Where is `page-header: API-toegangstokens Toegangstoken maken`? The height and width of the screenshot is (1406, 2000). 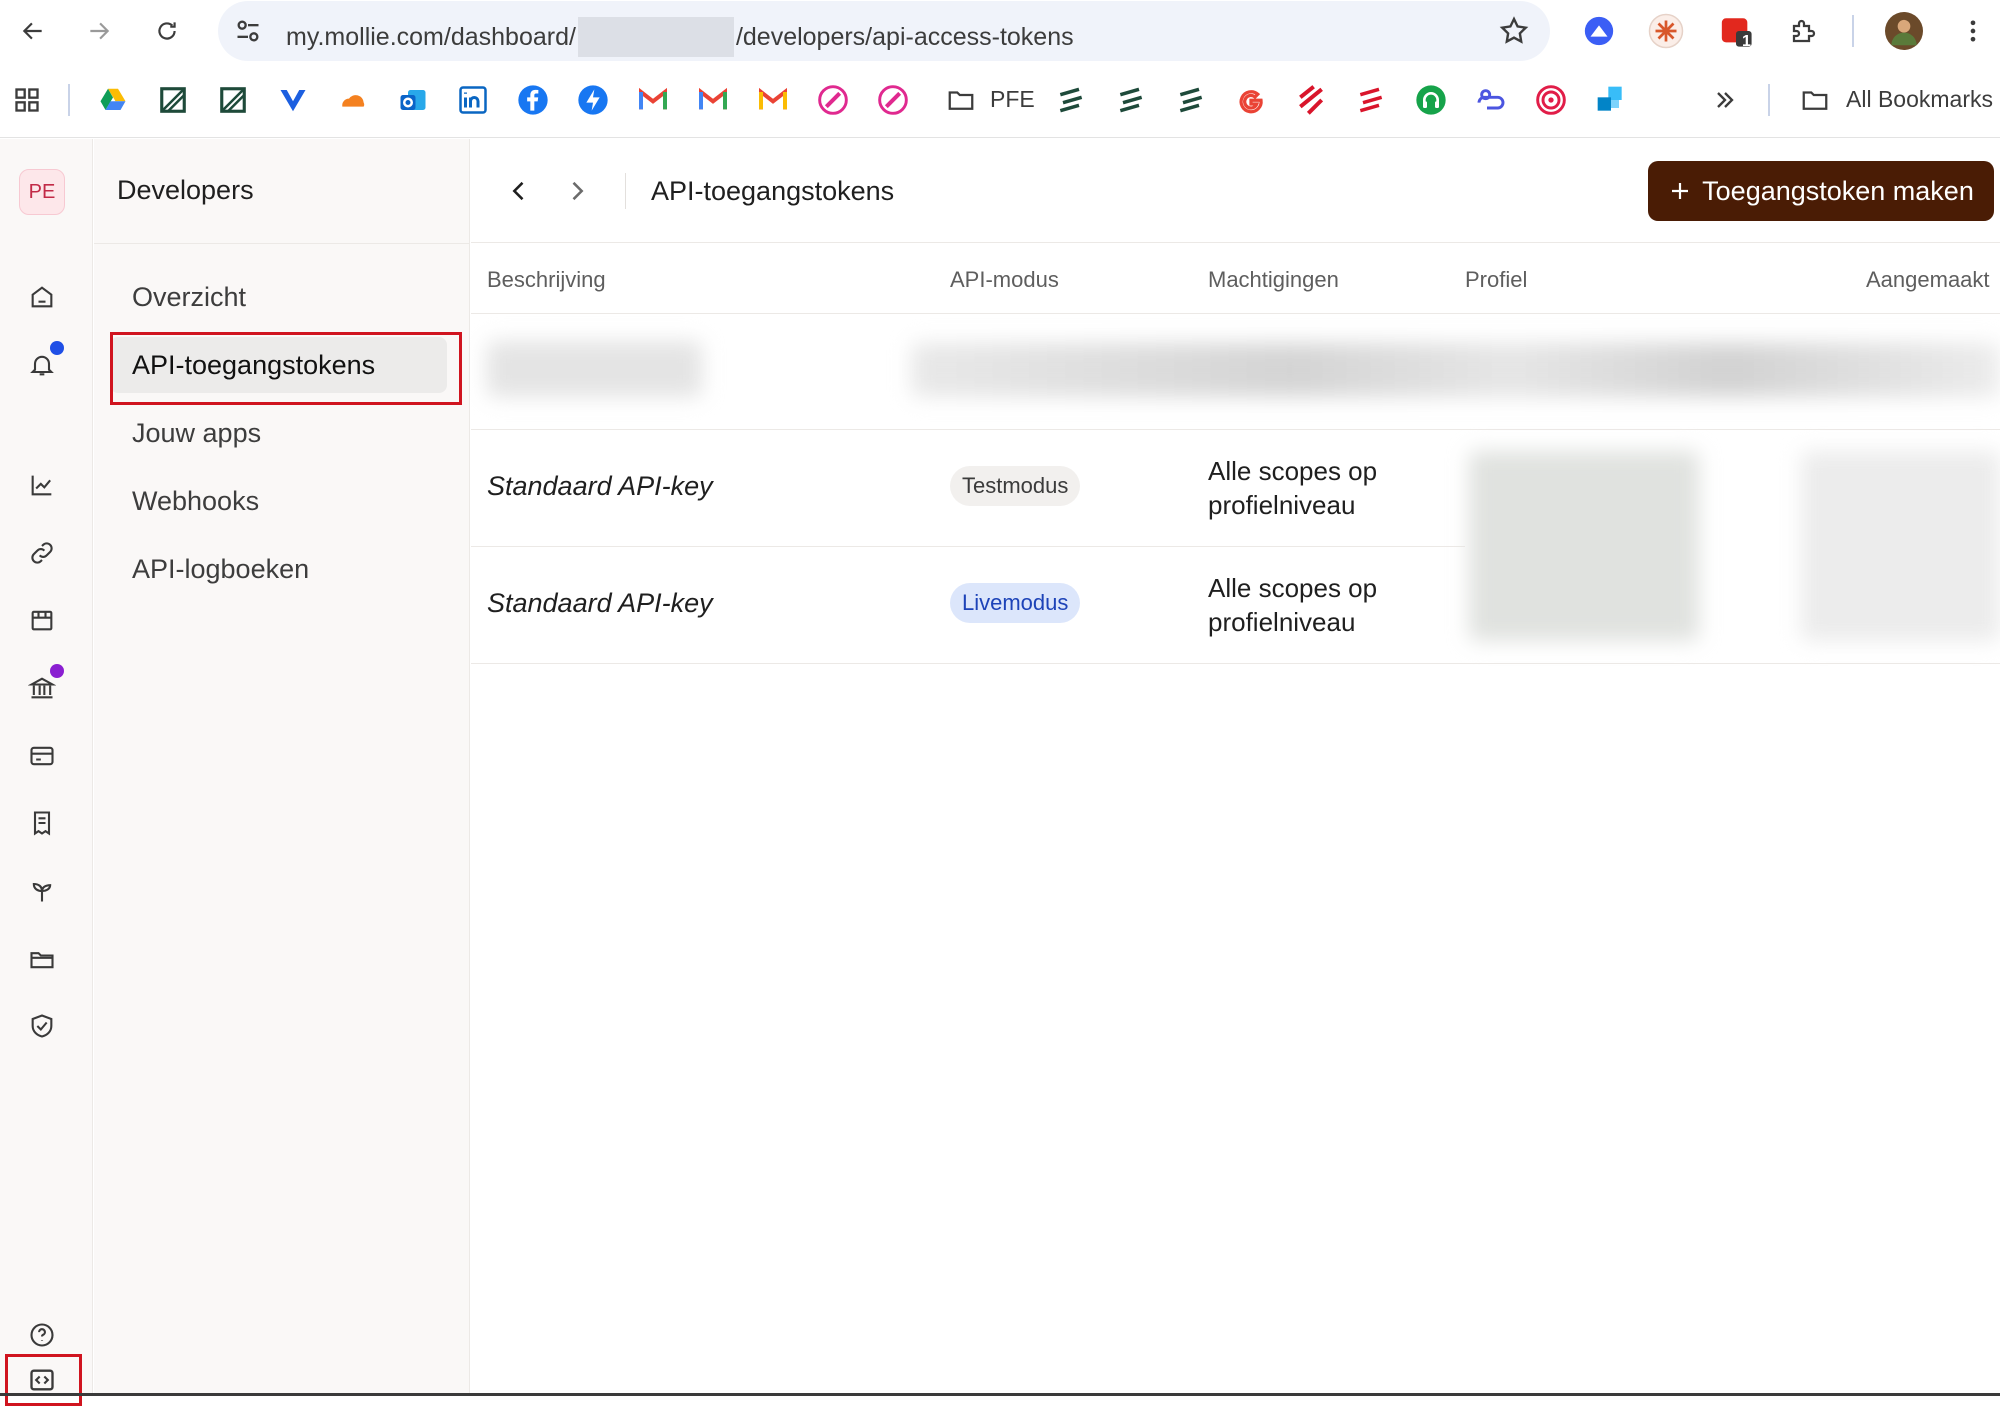
page-header: API-toegangstokens Toegangstoken maken is located at coordinates (1235, 191).